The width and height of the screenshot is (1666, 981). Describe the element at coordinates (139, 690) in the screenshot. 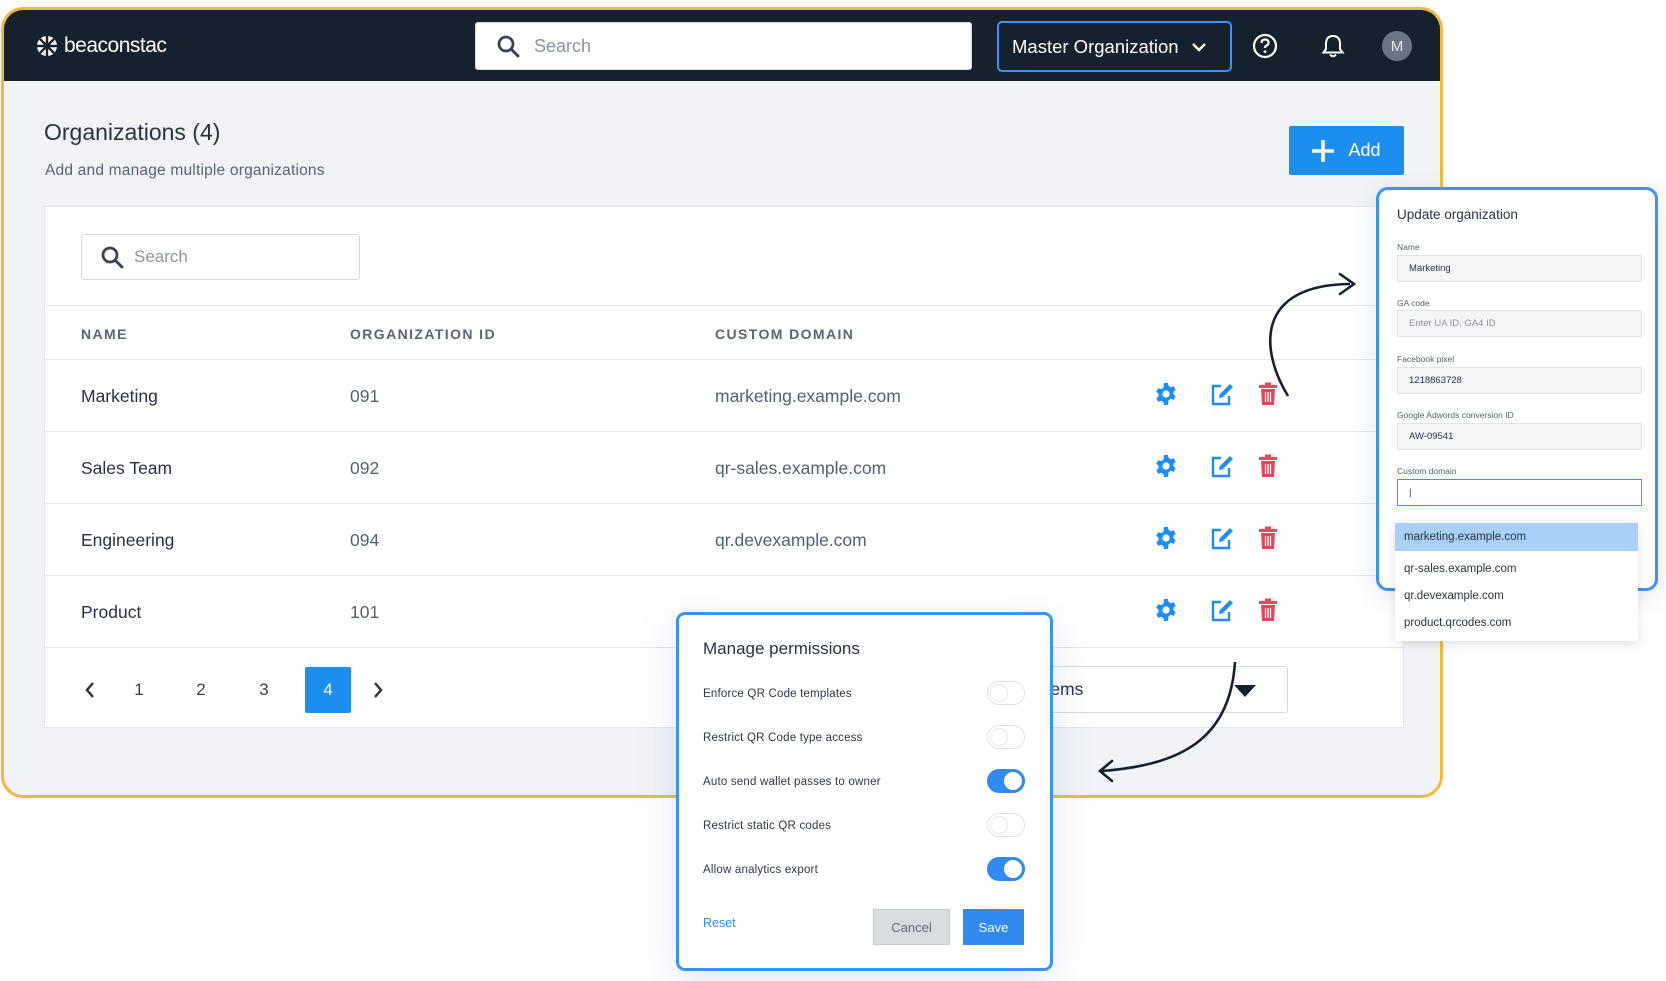

I see `page-button-1: 1` at that location.